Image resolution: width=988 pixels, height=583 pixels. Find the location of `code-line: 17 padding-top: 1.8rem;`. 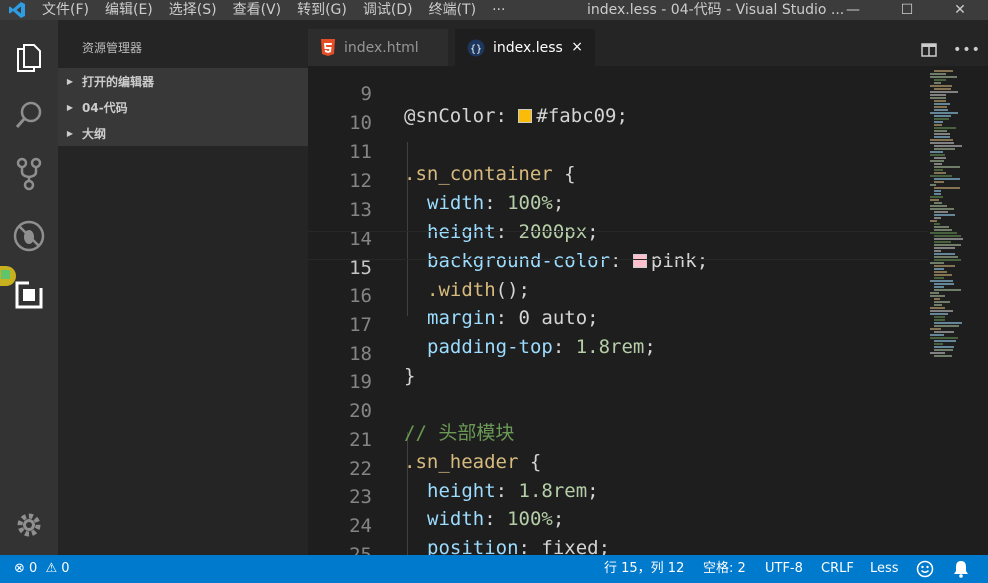

code-line: 17 padding-top: 1.8rem; is located at coordinates (618, 323).